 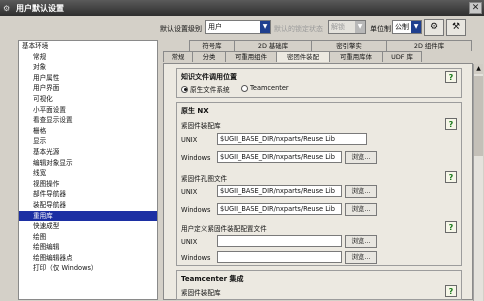 I want to click on tree-item: 小平面设置, so click(x=88, y=110).